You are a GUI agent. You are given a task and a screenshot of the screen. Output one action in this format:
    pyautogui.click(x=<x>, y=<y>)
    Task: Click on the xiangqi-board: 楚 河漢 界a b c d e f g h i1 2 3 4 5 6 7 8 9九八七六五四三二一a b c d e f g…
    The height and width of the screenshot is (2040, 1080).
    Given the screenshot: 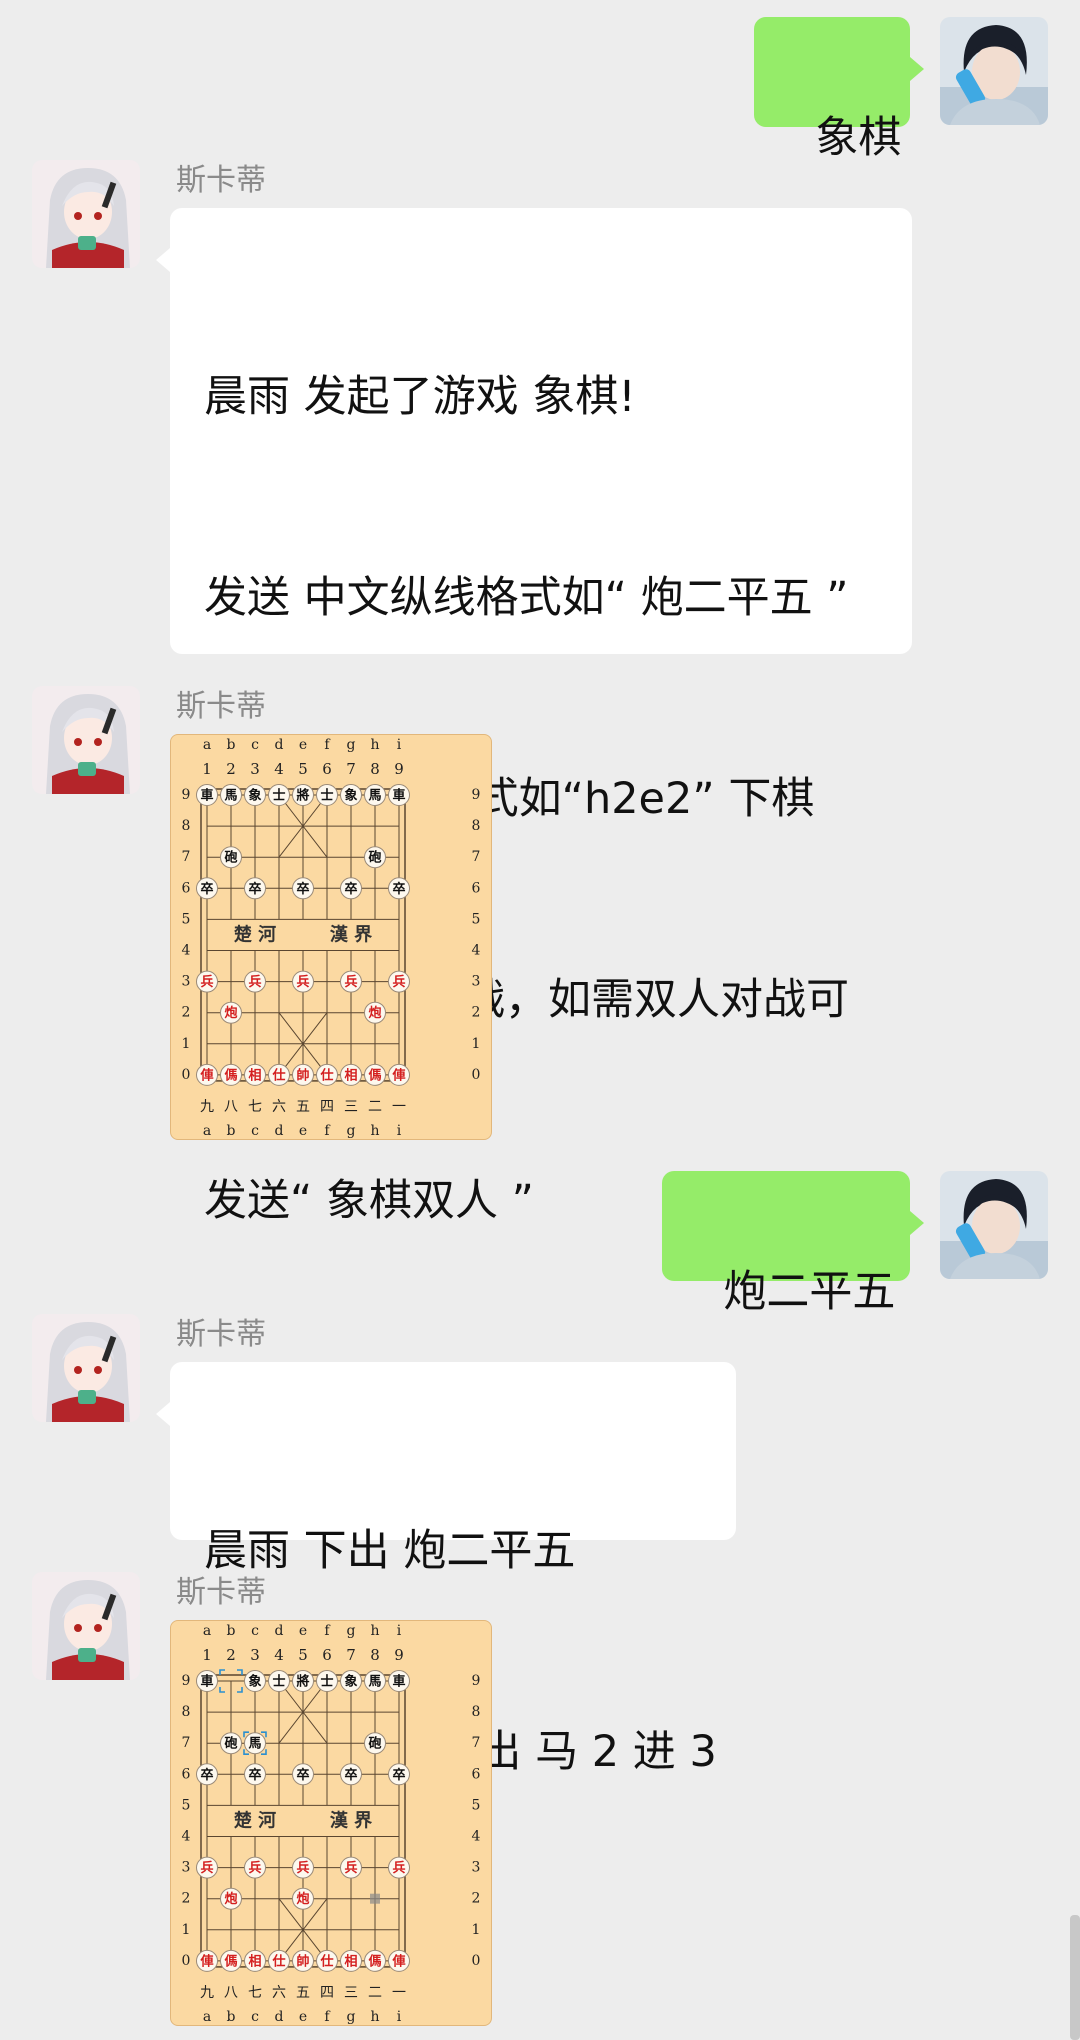 What is the action you would take?
    pyautogui.click(x=331, y=1824)
    